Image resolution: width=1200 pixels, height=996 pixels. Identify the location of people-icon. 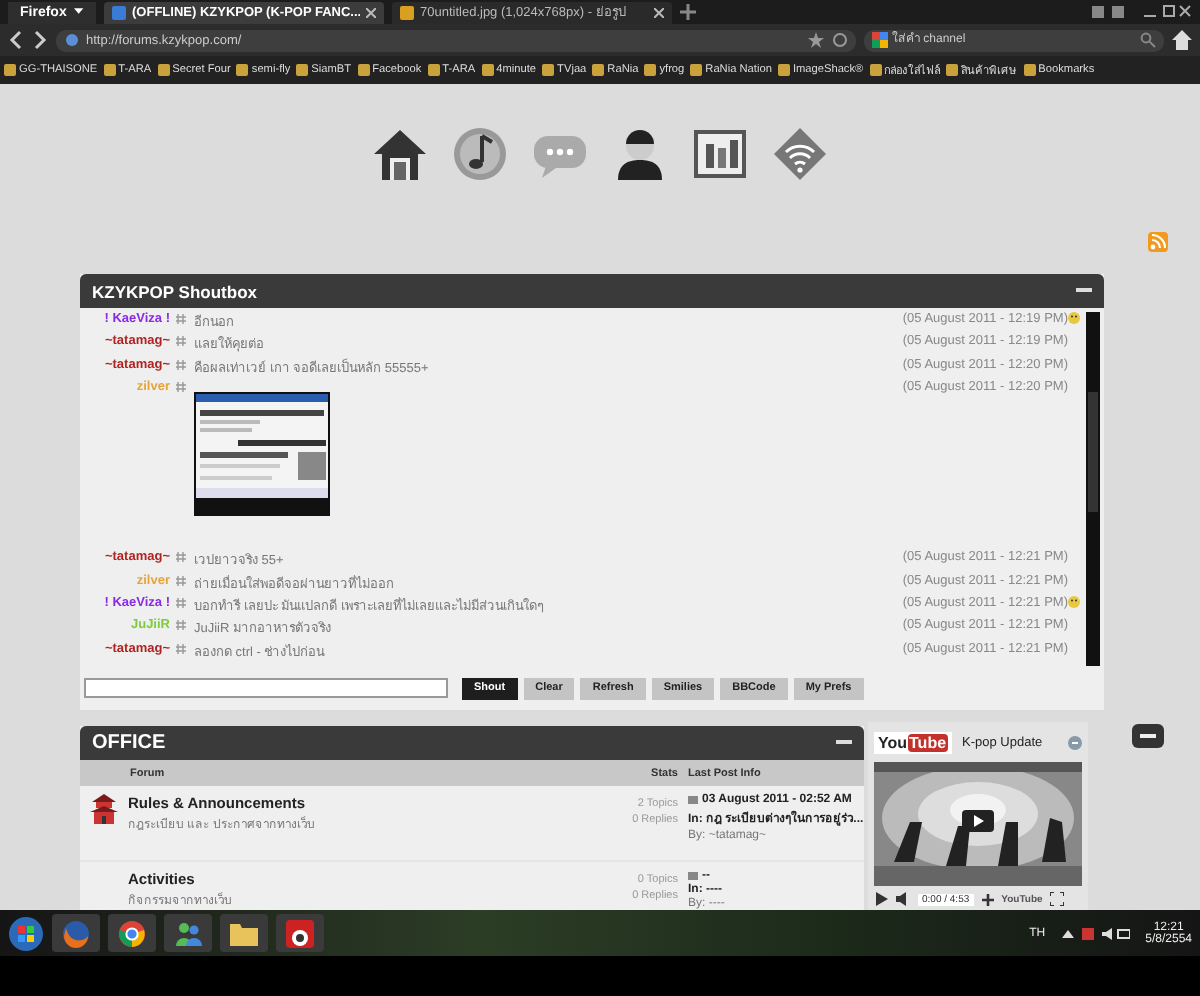
(188, 933).